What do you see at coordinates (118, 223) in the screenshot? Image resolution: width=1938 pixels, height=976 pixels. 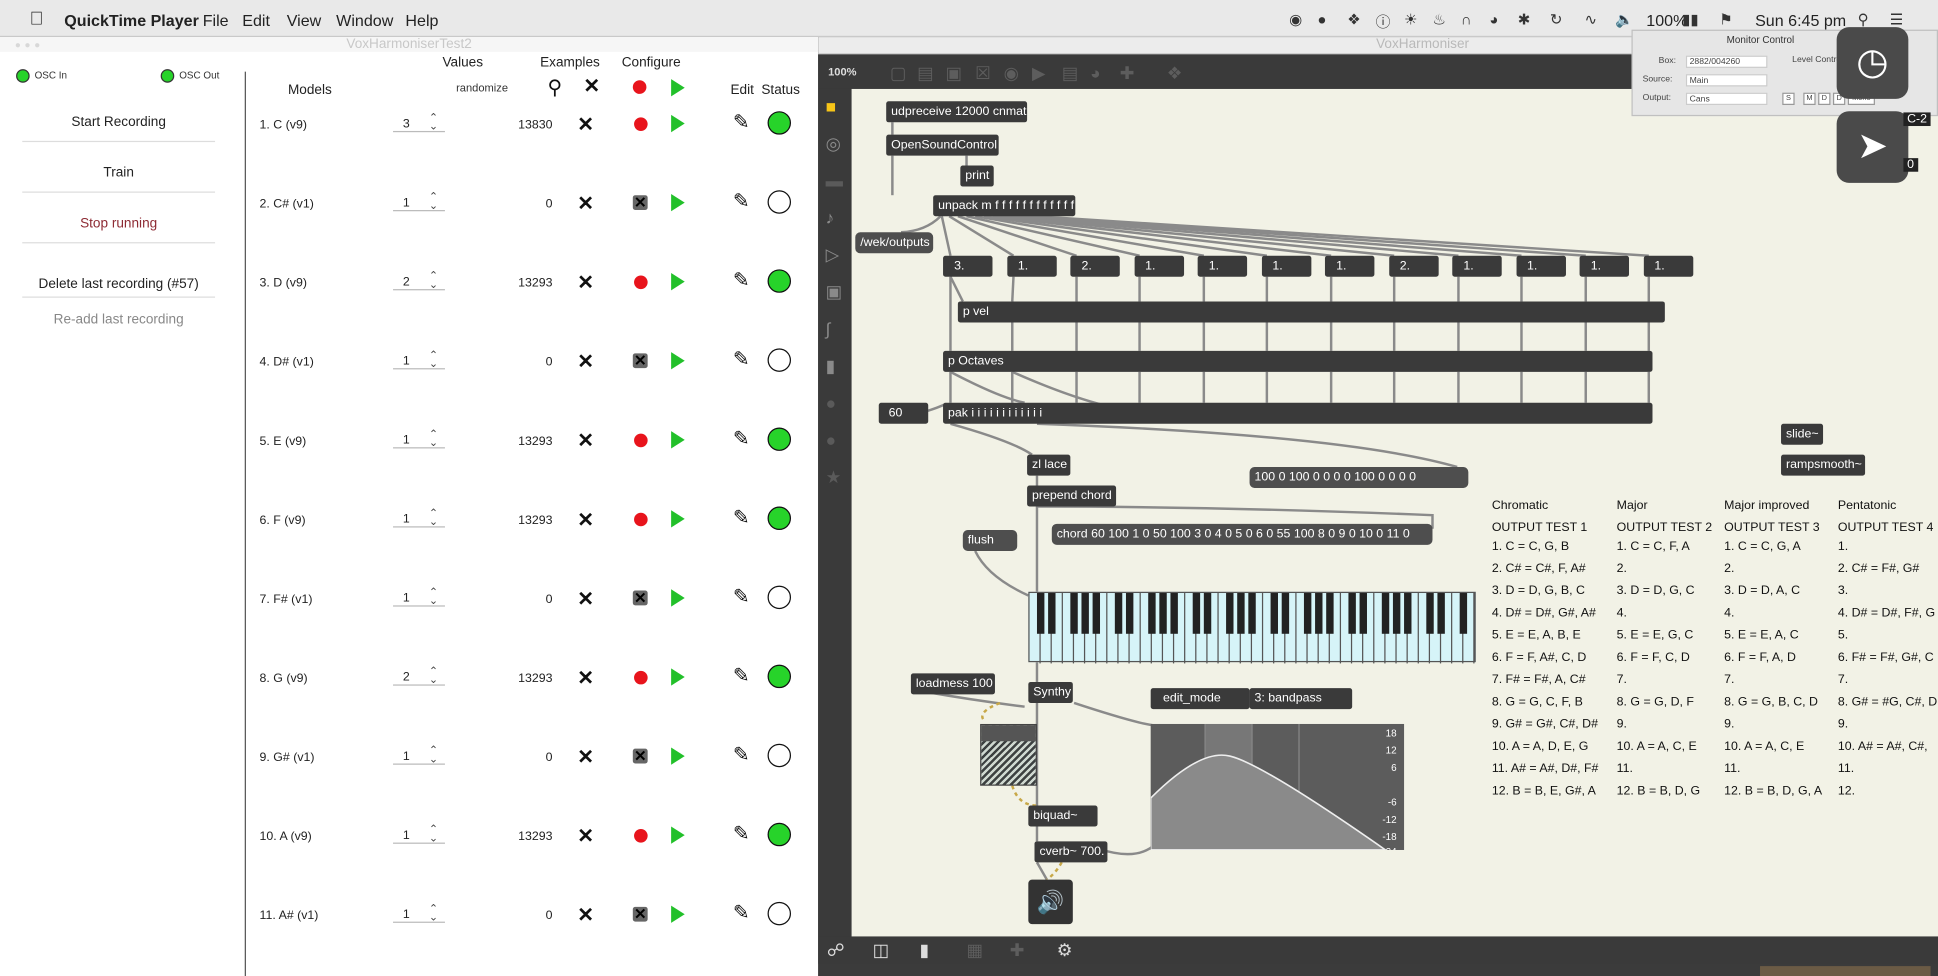 I see `stop-running-button: Stop running` at bounding box center [118, 223].